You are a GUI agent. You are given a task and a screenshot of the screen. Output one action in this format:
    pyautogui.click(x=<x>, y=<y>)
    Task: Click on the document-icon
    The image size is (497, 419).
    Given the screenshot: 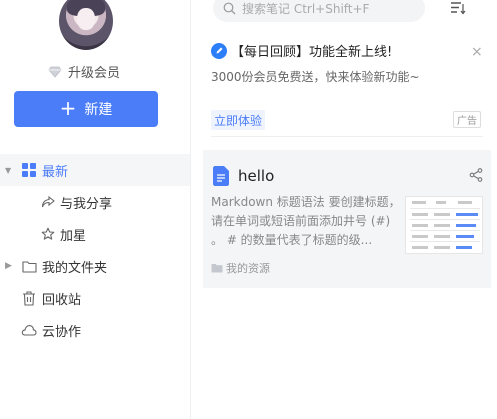 What is the action you would take?
    pyautogui.click(x=221, y=176)
    